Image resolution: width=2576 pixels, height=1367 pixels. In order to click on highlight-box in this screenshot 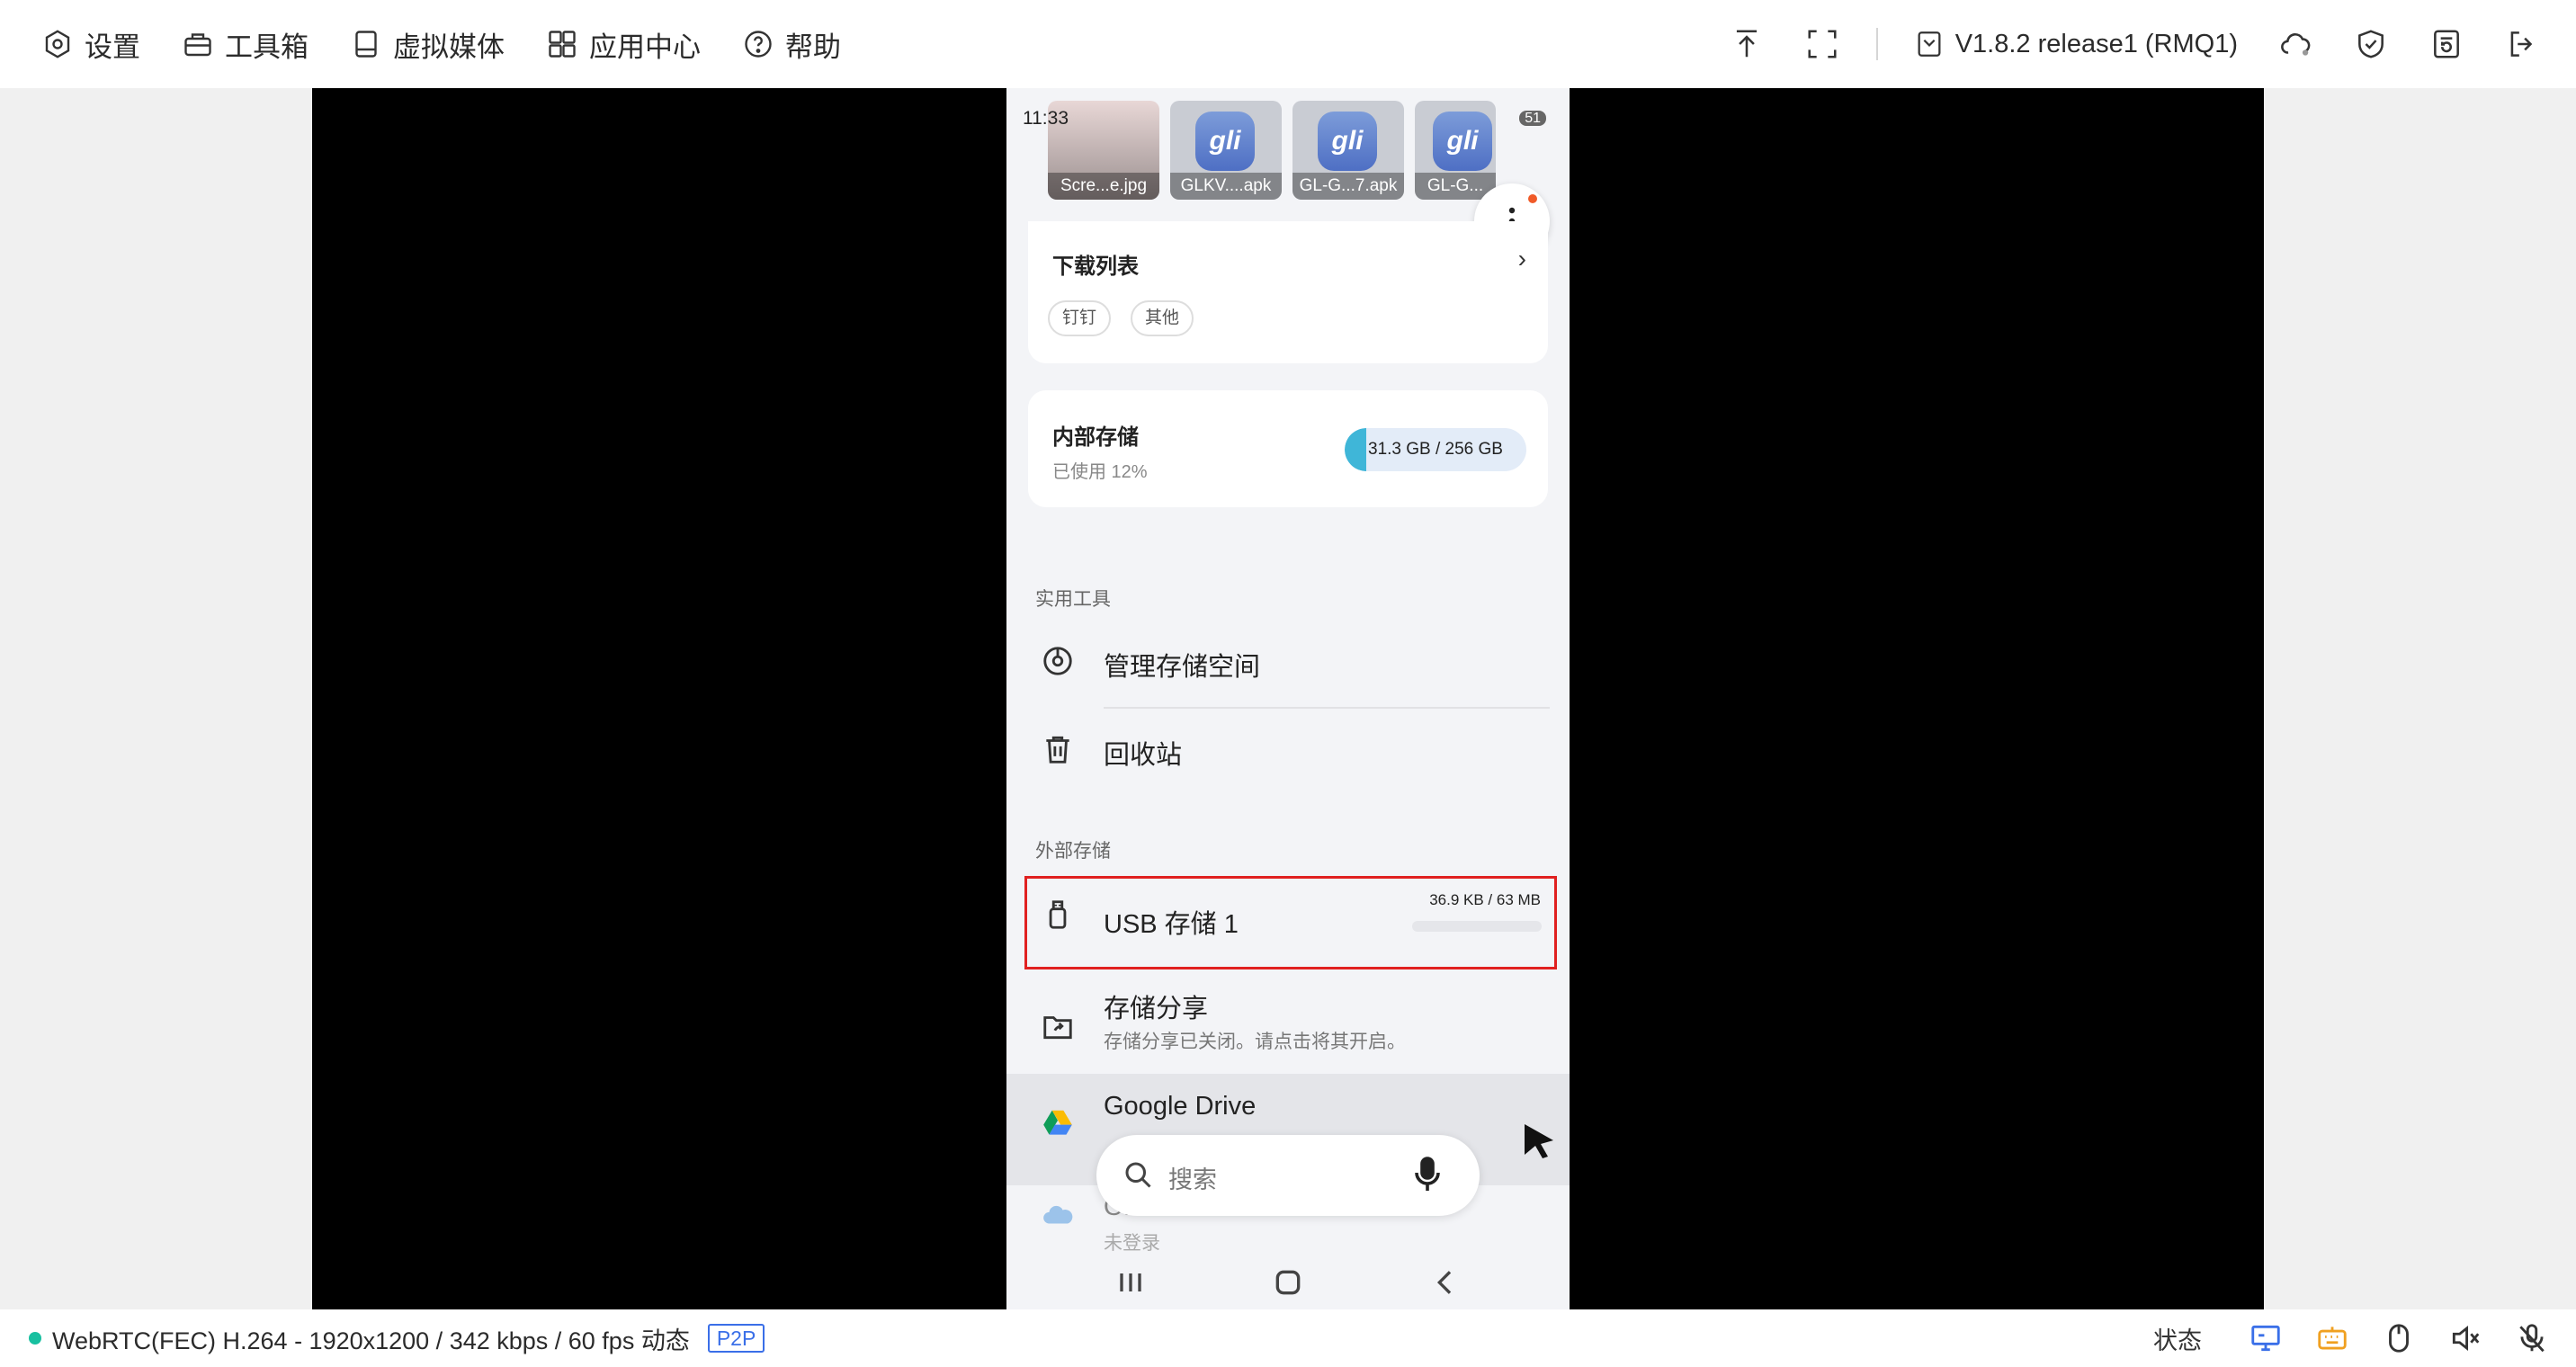, I will do `click(1290, 922)`.